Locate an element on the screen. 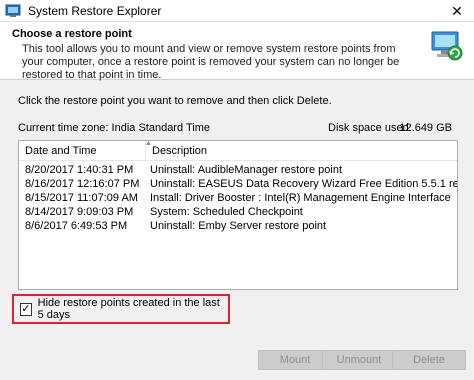  restore-point-date: 8/6/2017 6:49:53 PM is located at coordinates (76, 226).